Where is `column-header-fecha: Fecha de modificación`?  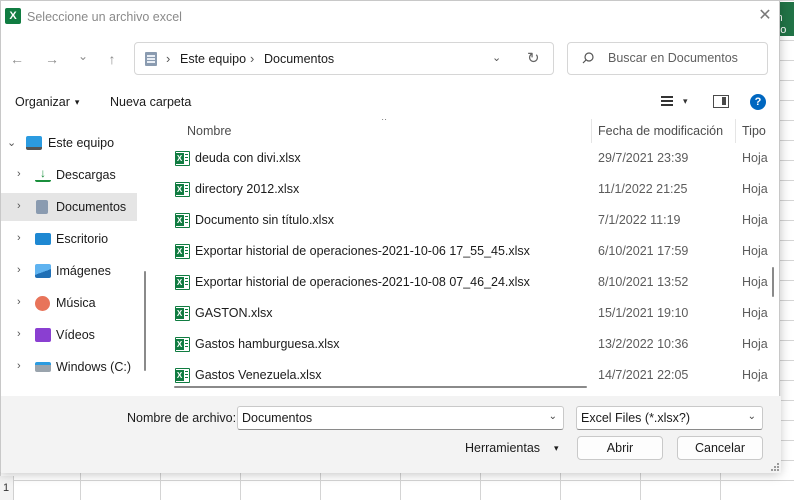
column-header-fecha: Fecha de modificación is located at coordinates (660, 131).